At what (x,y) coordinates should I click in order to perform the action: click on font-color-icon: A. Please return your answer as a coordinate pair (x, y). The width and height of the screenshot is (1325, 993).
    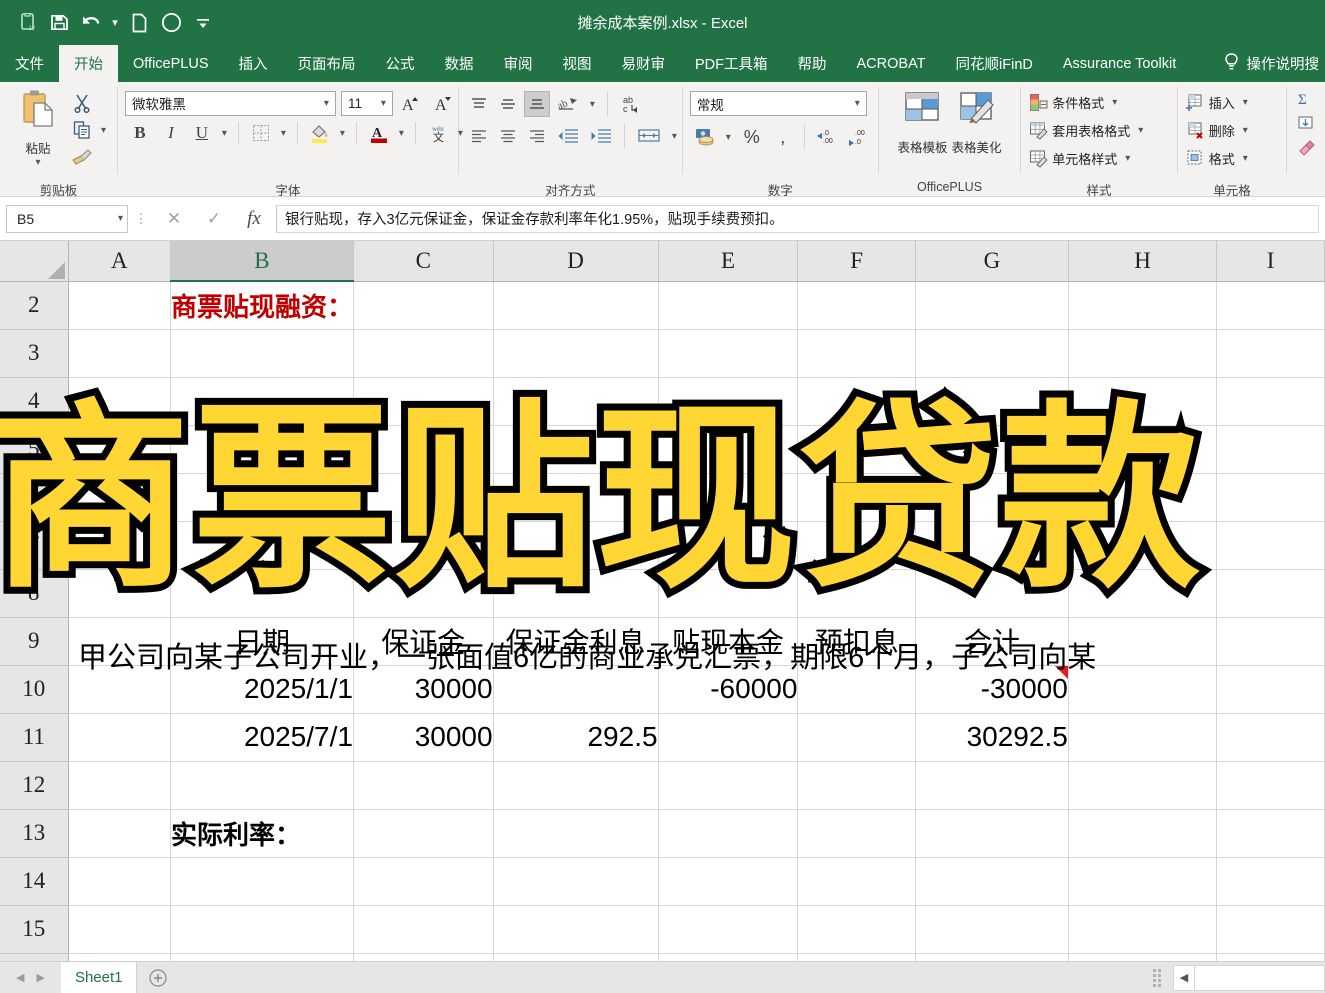
    Looking at the image, I should click on (379, 133).